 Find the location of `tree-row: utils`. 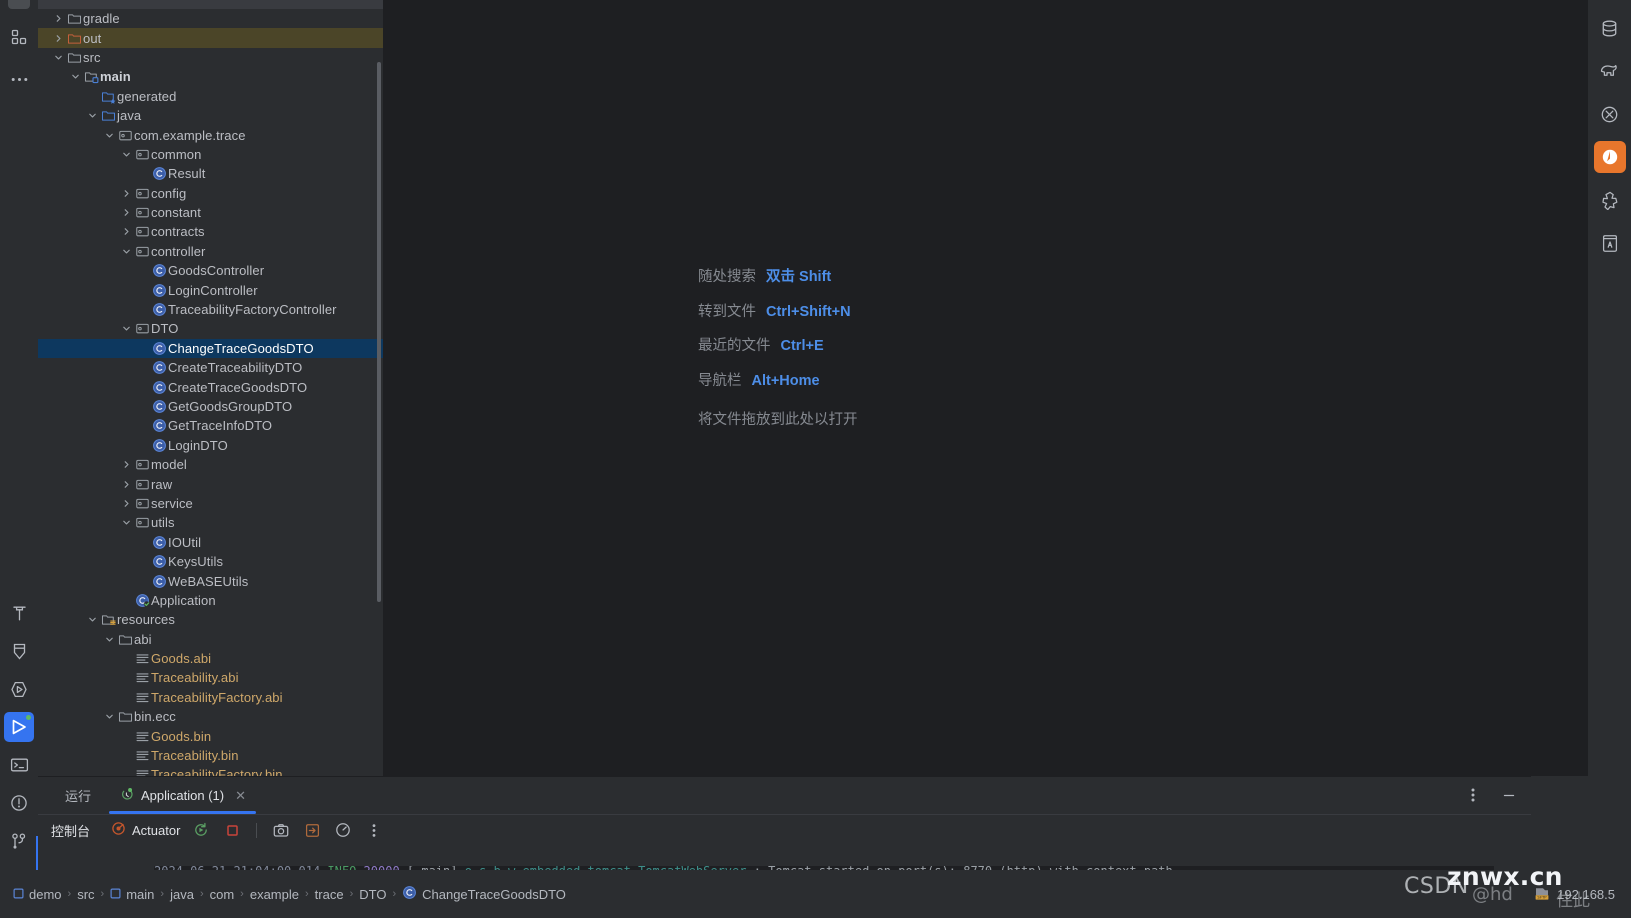

tree-row: utils is located at coordinates (210, 522).